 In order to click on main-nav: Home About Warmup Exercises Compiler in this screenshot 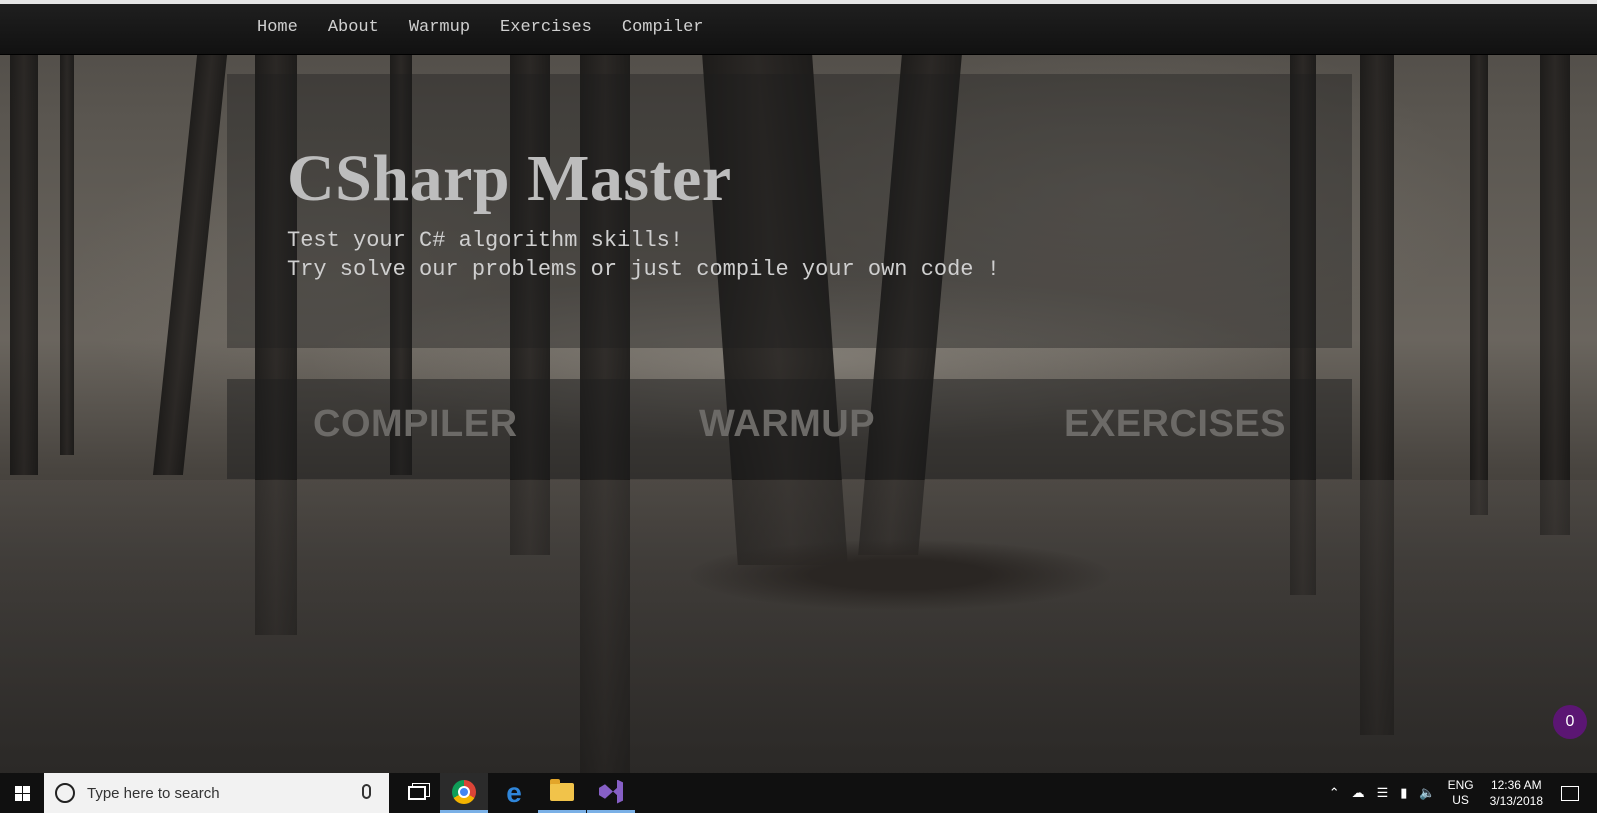, I will do `click(495, 27)`.